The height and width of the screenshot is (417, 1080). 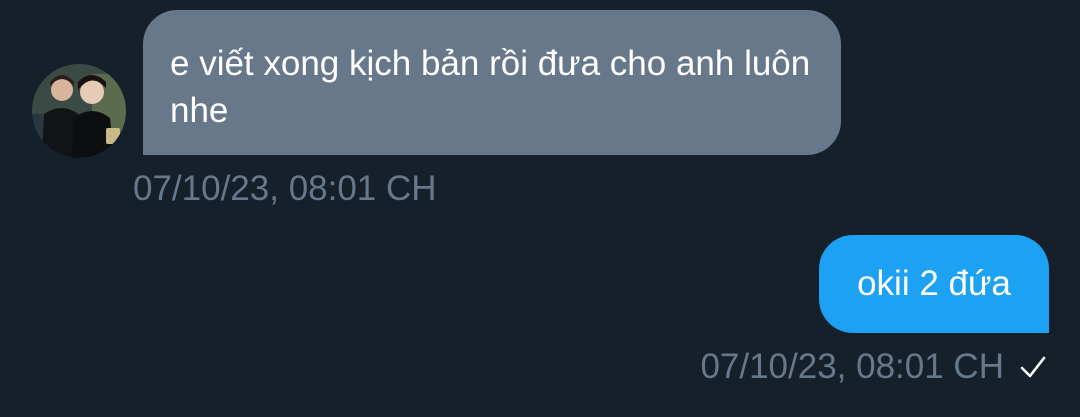 I want to click on checkmark-icon, so click(x=1033, y=367).